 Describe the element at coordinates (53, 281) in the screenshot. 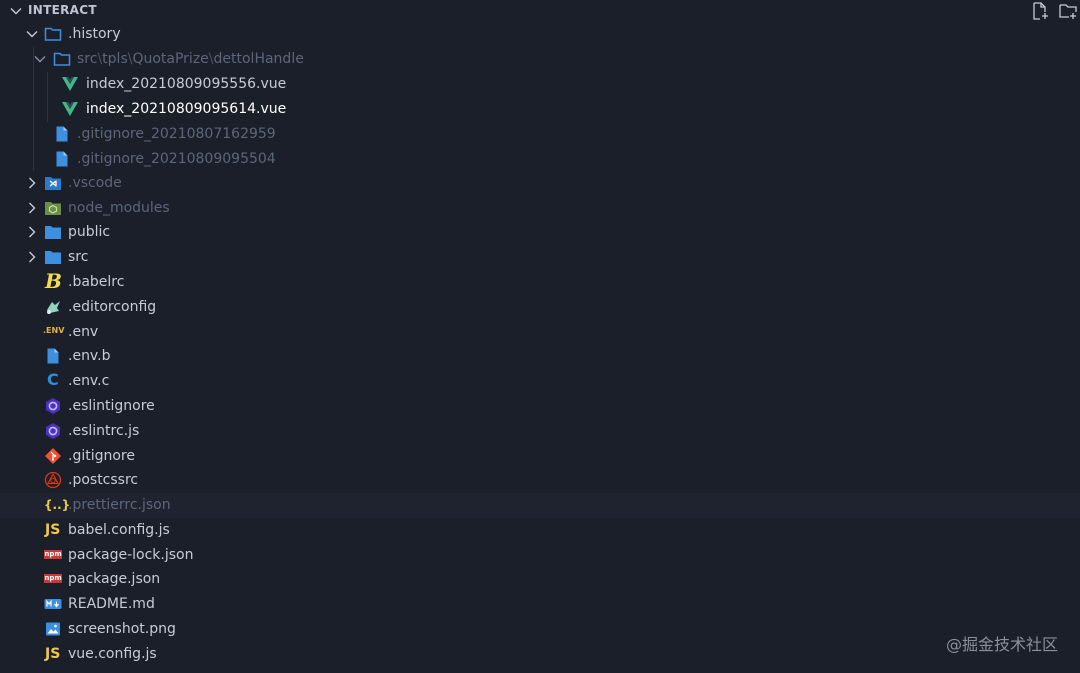

I see `babel-icon: B` at that location.